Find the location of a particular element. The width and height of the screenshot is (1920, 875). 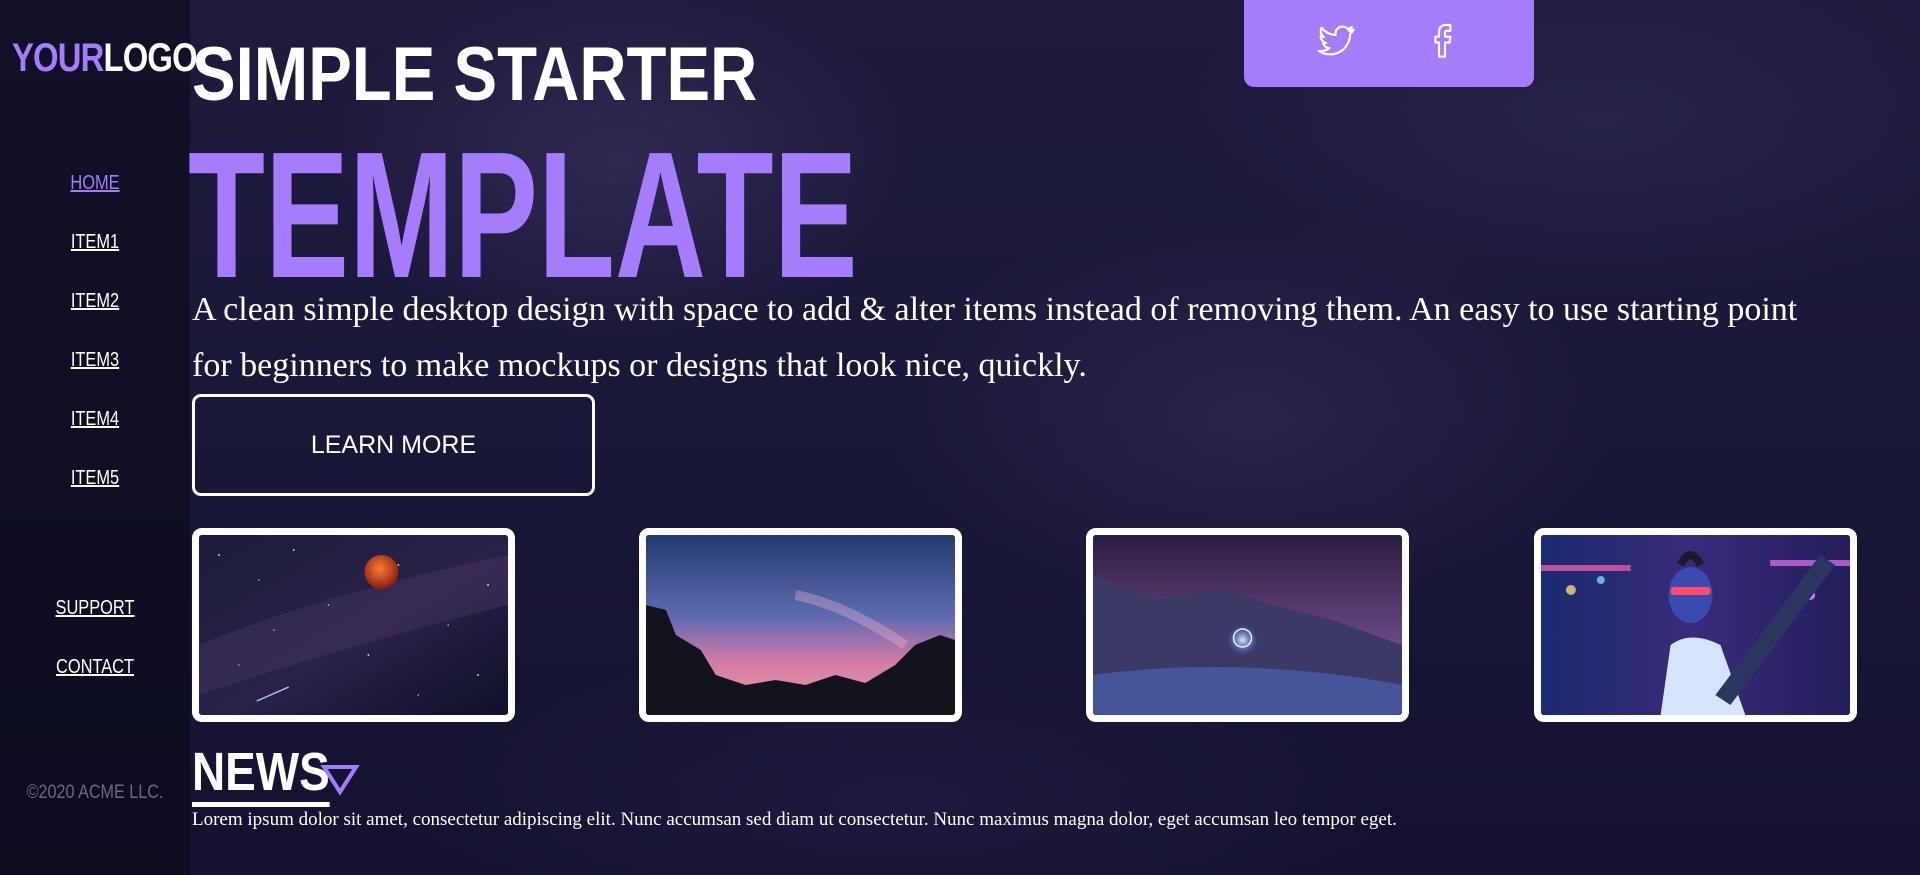

logo-part-your: YOUR is located at coordinates (58, 58).